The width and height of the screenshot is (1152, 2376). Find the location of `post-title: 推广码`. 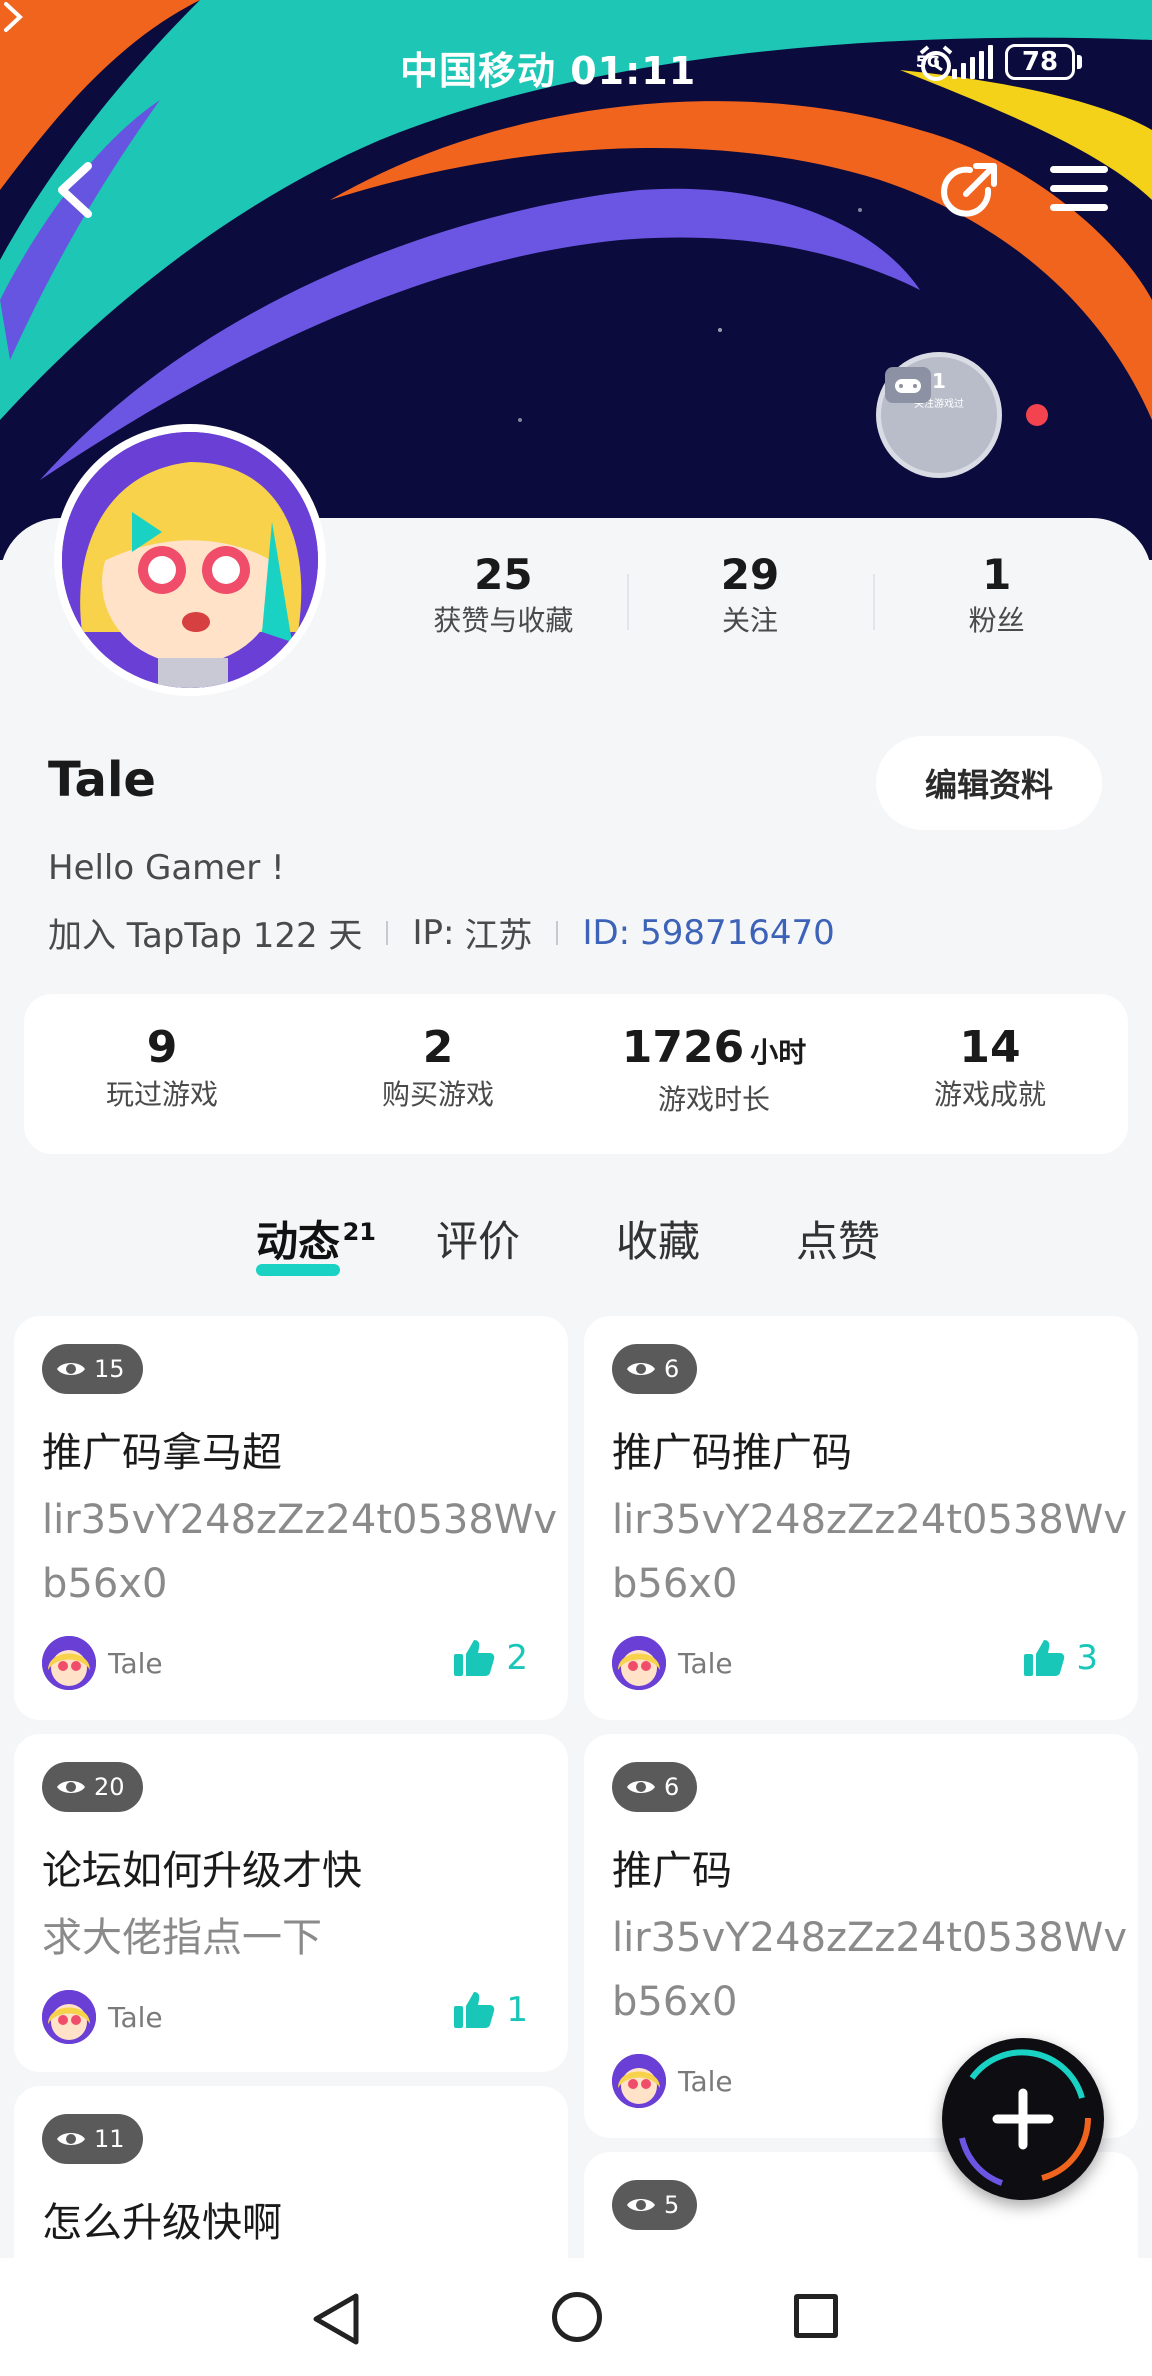

post-title: 推广码 is located at coordinates (672, 1871).